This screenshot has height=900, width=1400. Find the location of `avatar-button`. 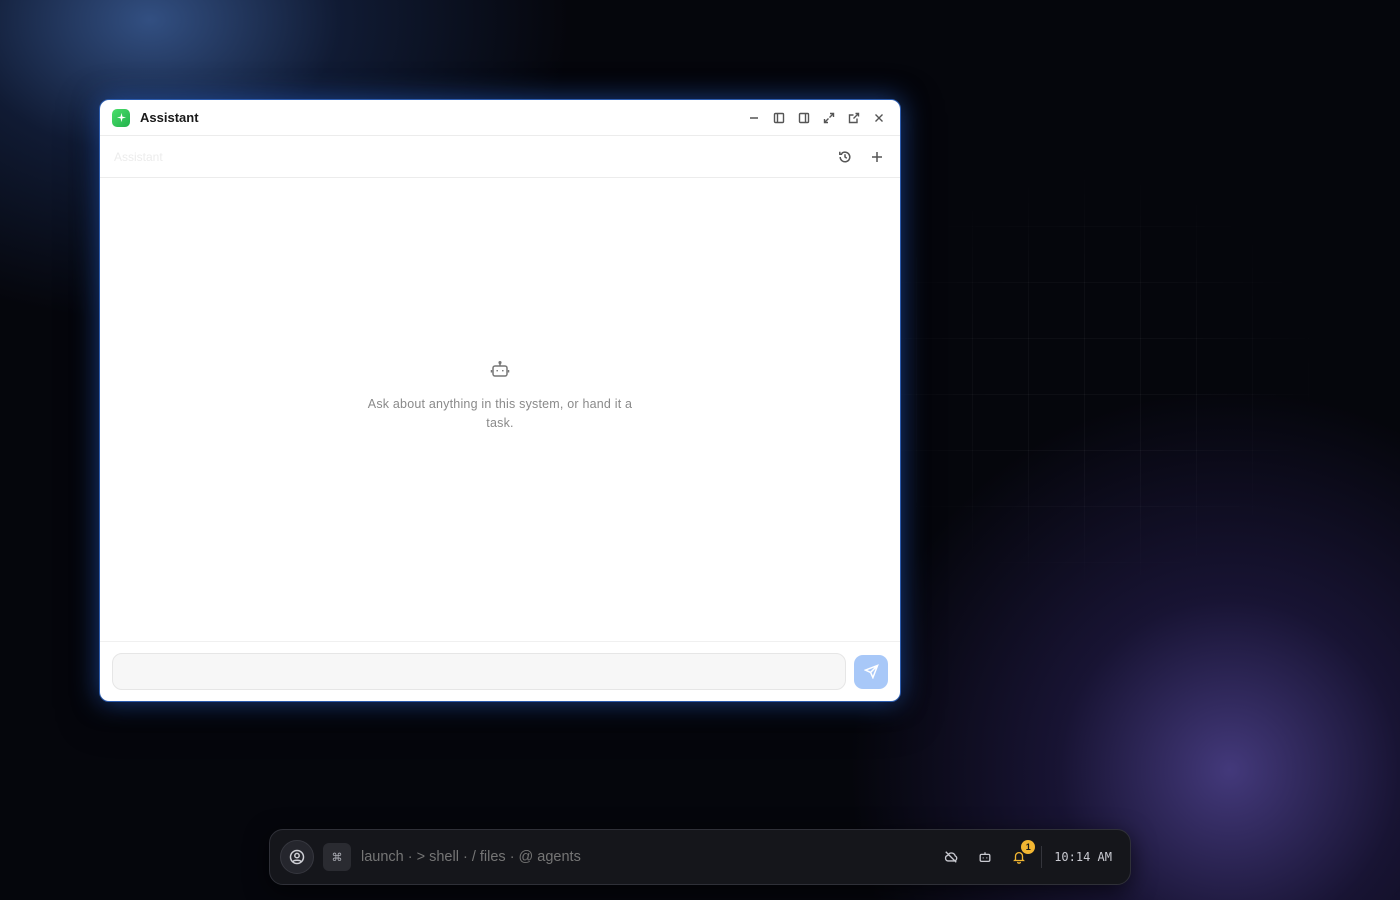

avatar-button is located at coordinates (297, 857).